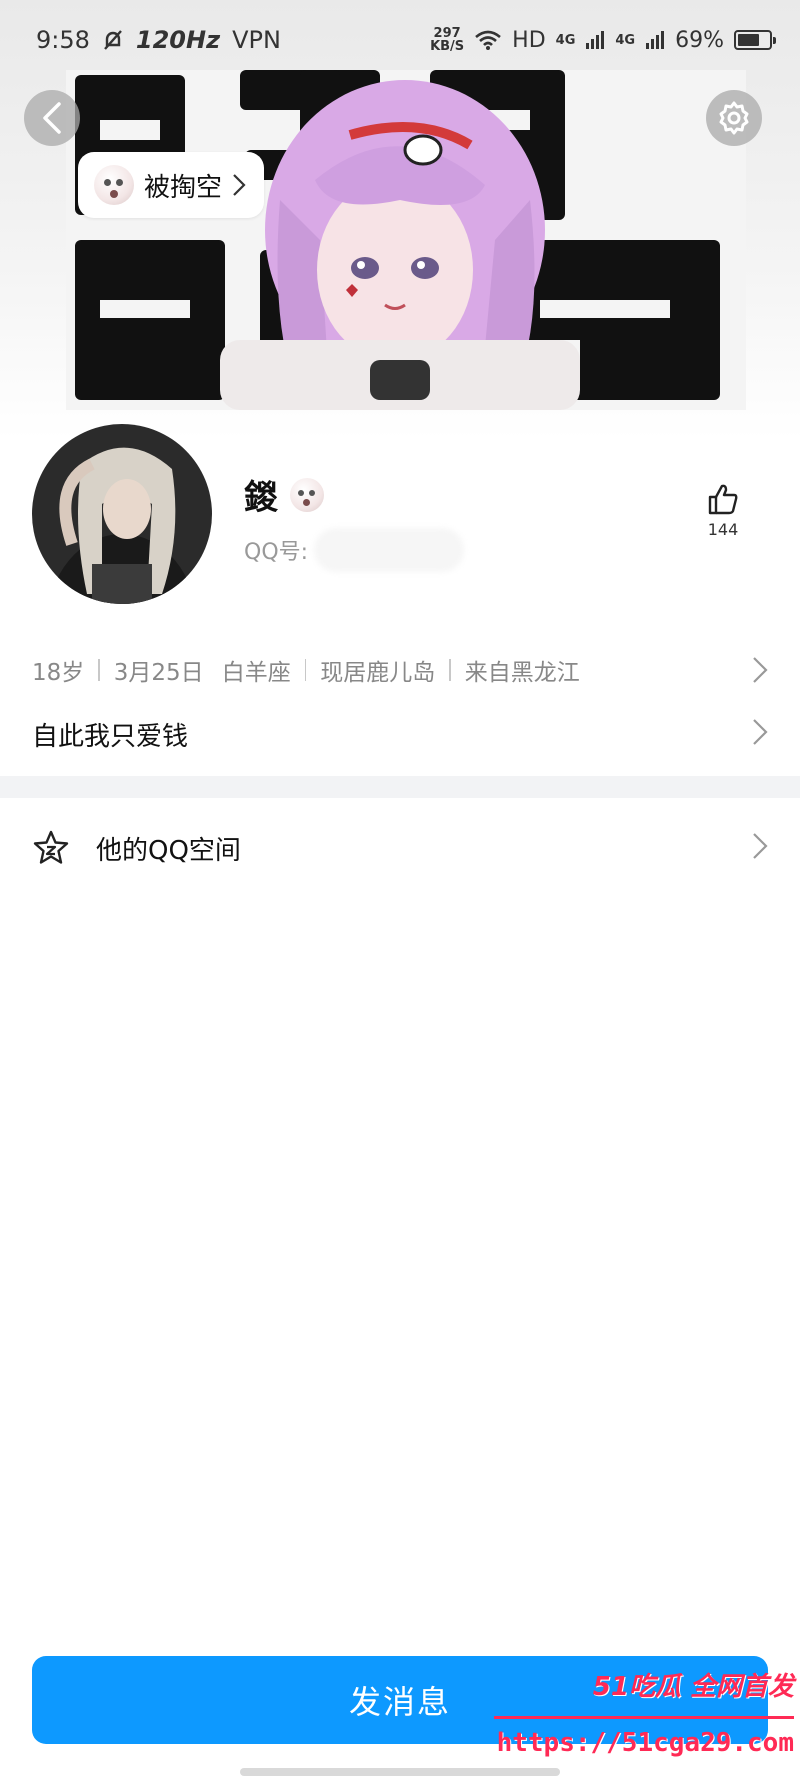 The height and width of the screenshot is (1778, 800). I want to click on status-net-speed: 297 KB/S, so click(447, 40).